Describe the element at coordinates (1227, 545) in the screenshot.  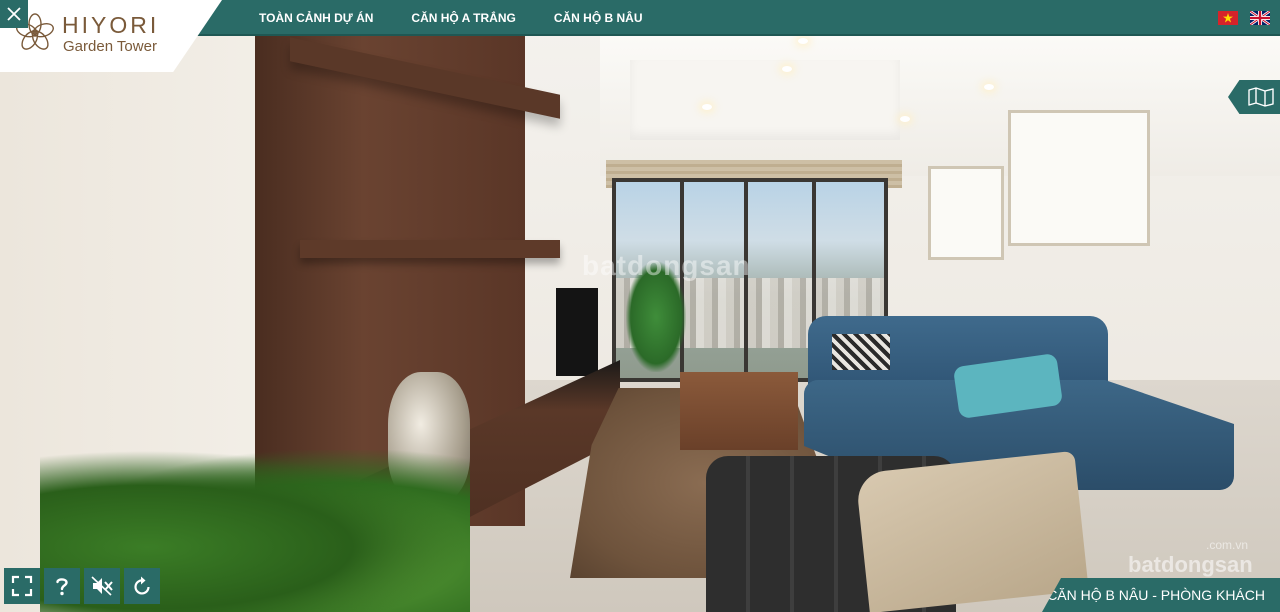
I see `watermark-suffix: .com.vn` at that location.